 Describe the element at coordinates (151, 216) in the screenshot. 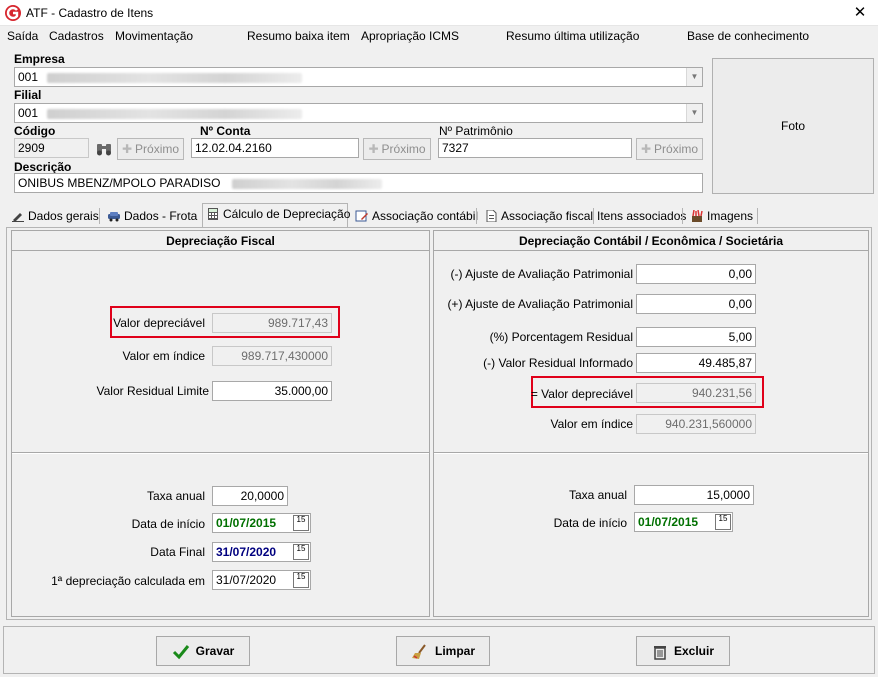

I see `tab-dados-frota: Dados - Frota` at that location.